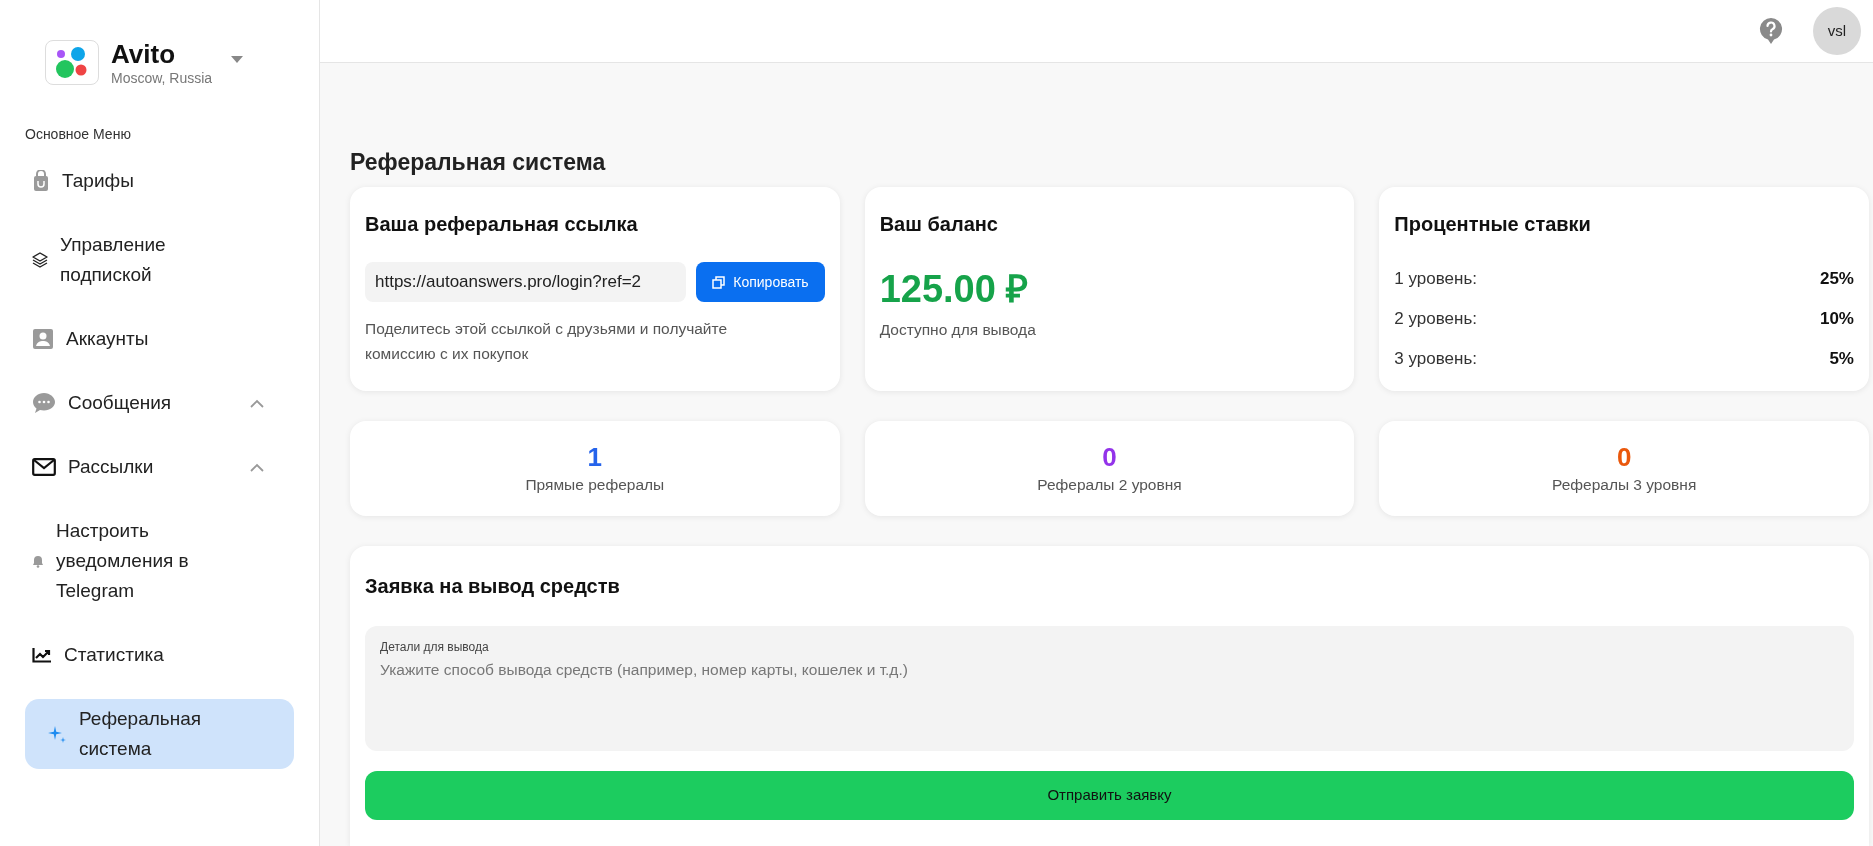 The image size is (1873, 846). I want to click on page-title: Реферальная система, so click(478, 162).